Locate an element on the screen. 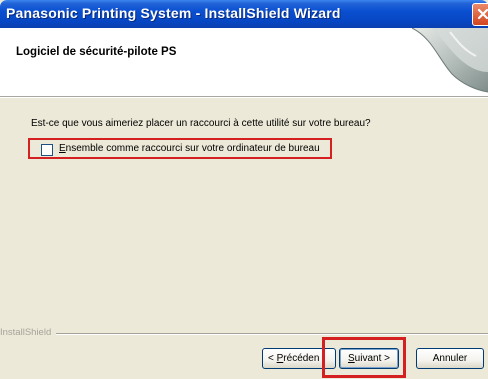 Image resolution: width=488 pixels, height=379 pixels. close-icon is located at coordinates (482, 14).